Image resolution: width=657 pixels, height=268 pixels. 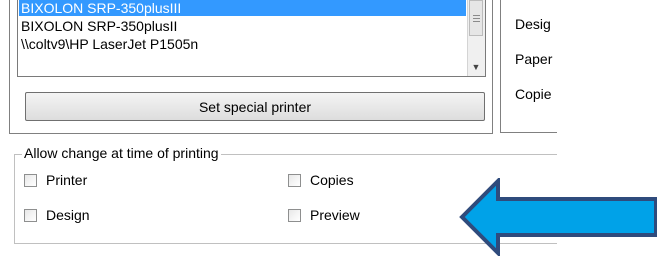 What do you see at coordinates (67, 180) in the screenshot?
I see `checkbox-label: Printer` at bounding box center [67, 180].